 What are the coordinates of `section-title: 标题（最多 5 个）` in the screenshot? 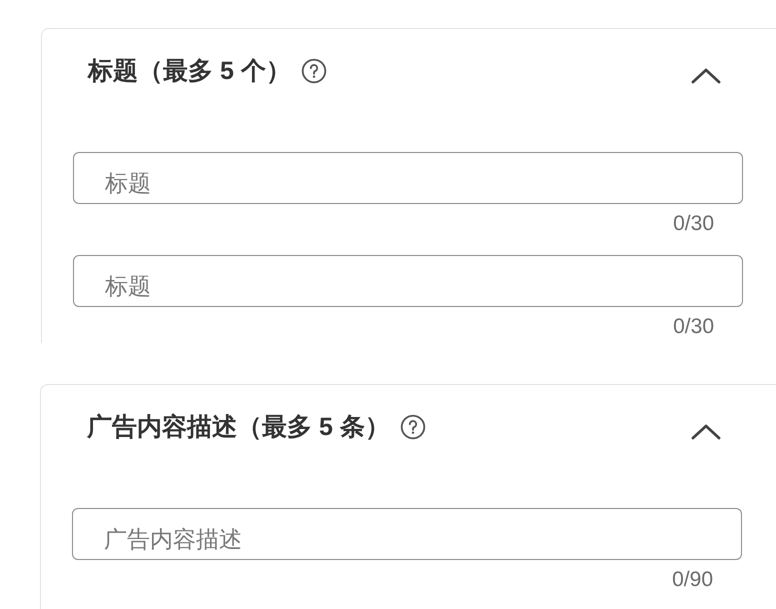 It's located at (189, 71).